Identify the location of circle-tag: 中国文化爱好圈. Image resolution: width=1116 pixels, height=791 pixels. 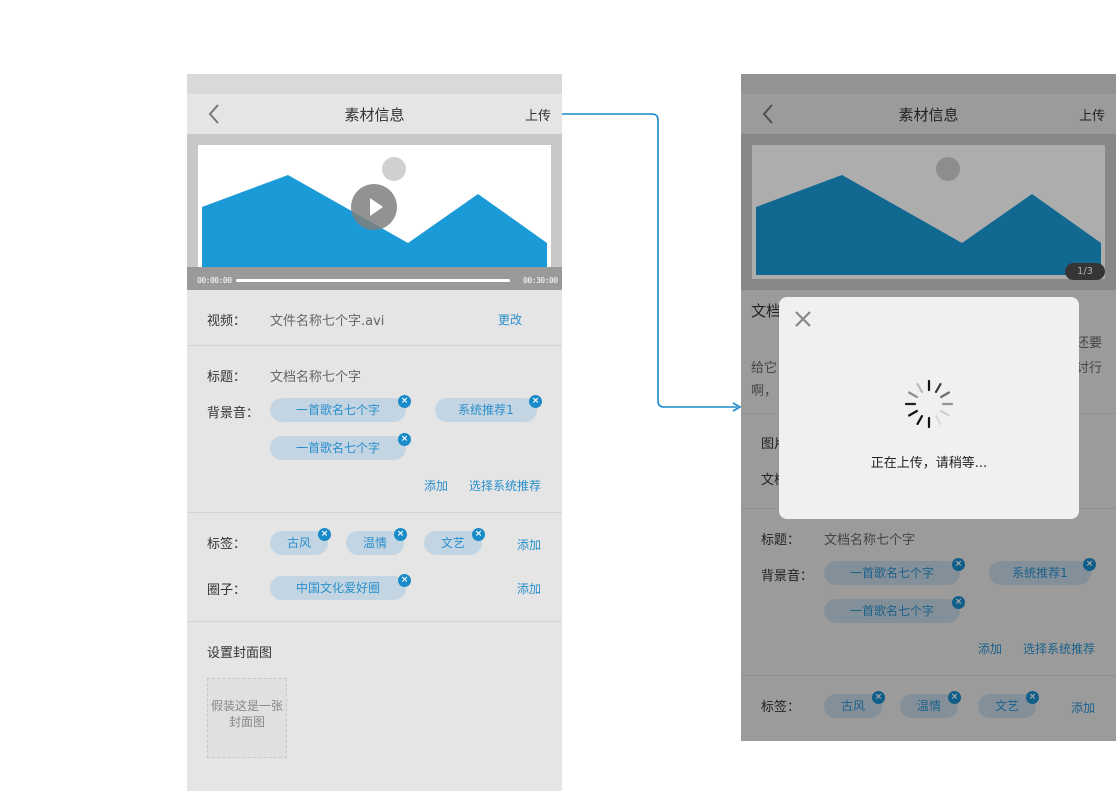
(338, 588).